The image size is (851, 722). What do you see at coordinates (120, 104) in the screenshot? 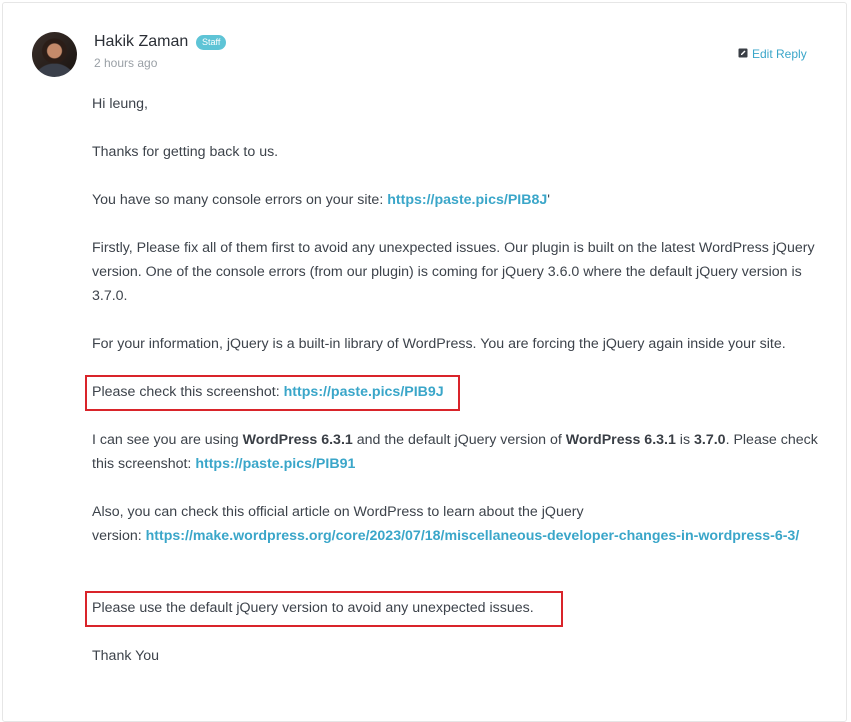
I see `greeting: Hi leung,` at bounding box center [120, 104].